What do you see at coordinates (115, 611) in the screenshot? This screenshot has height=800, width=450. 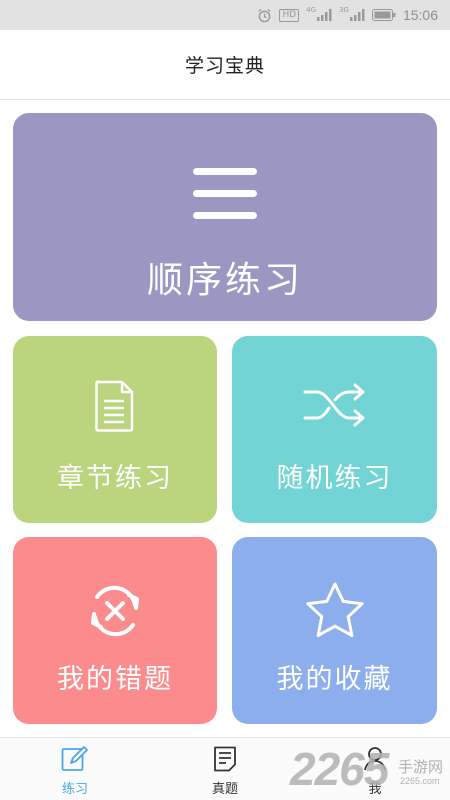 I see `refresh-x-icon` at bounding box center [115, 611].